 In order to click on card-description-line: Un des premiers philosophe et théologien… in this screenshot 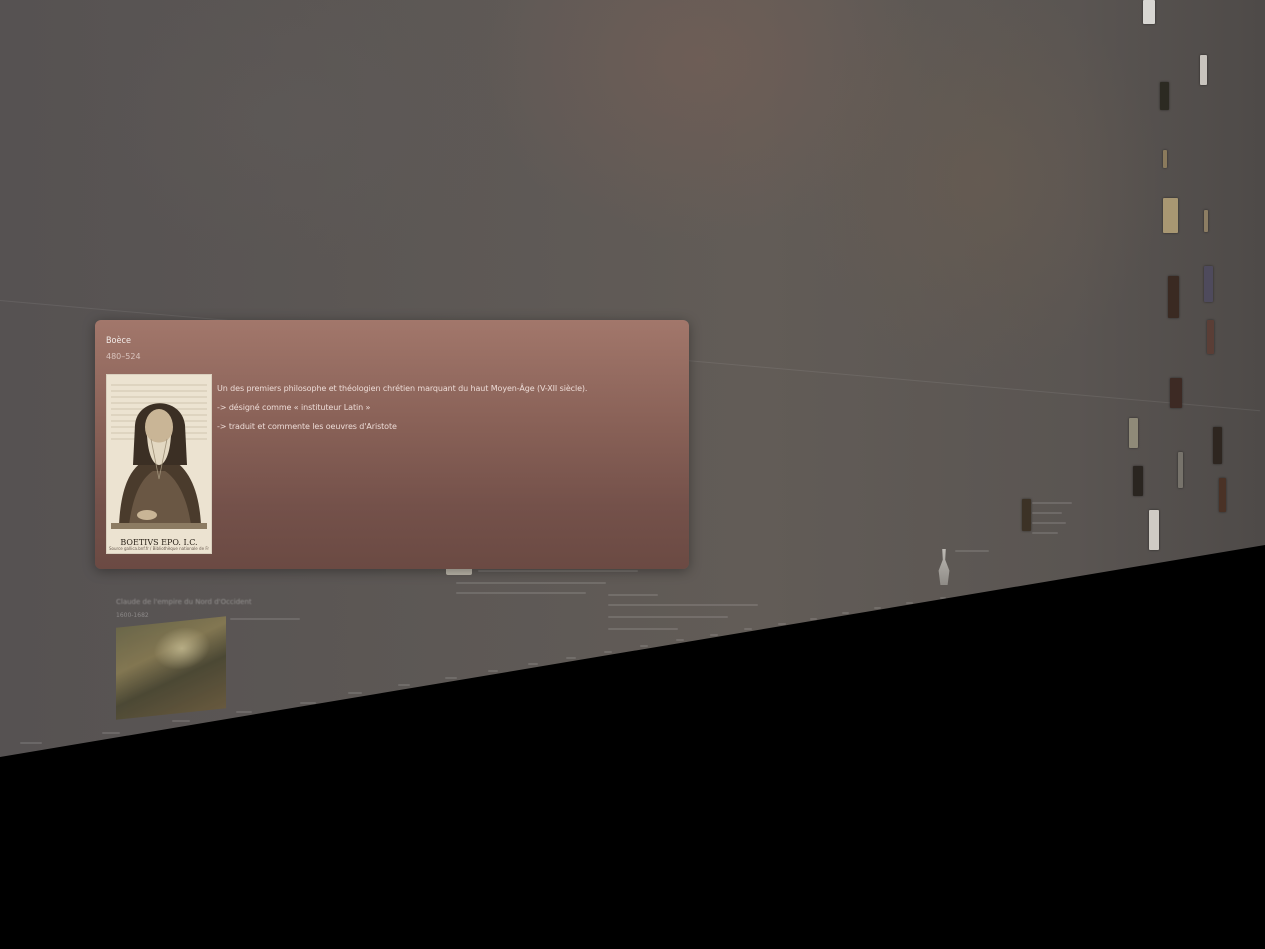, I will do `click(402, 388)`.